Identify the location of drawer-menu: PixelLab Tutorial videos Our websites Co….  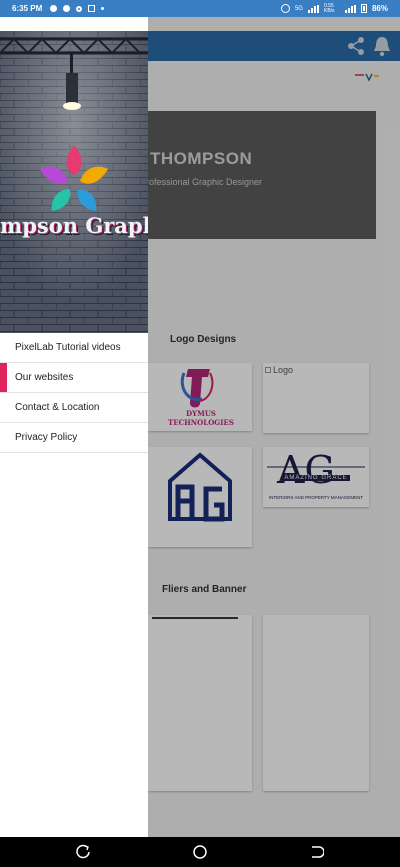
(74, 393).